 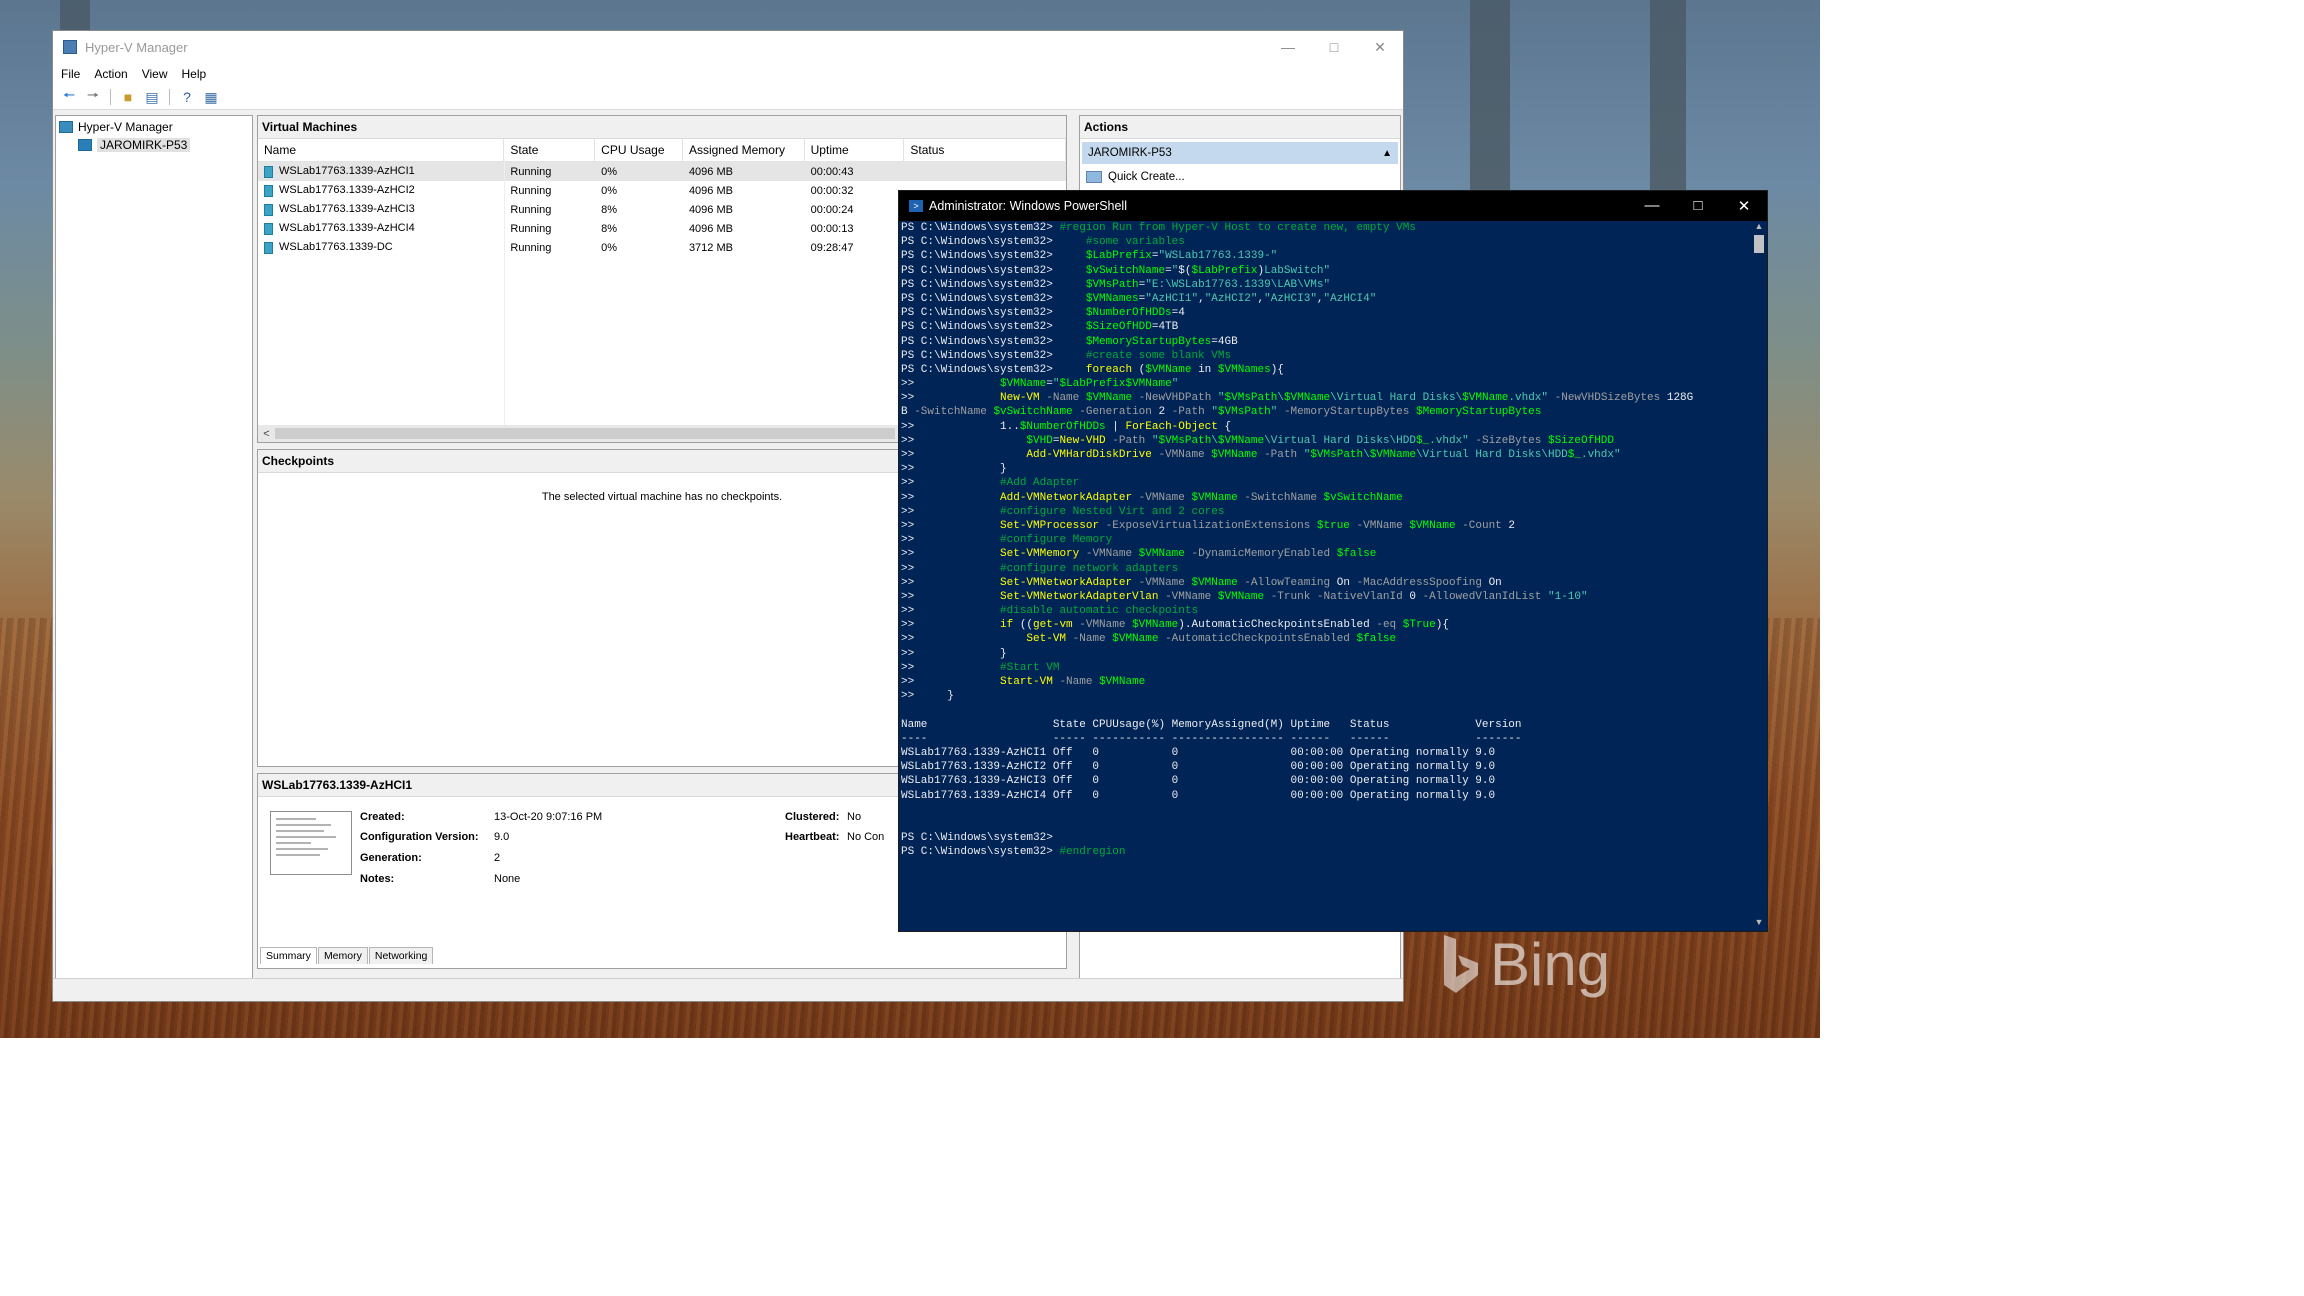 What do you see at coordinates (311, 843) in the screenshot?
I see `vm-thumbnail` at bounding box center [311, 843].